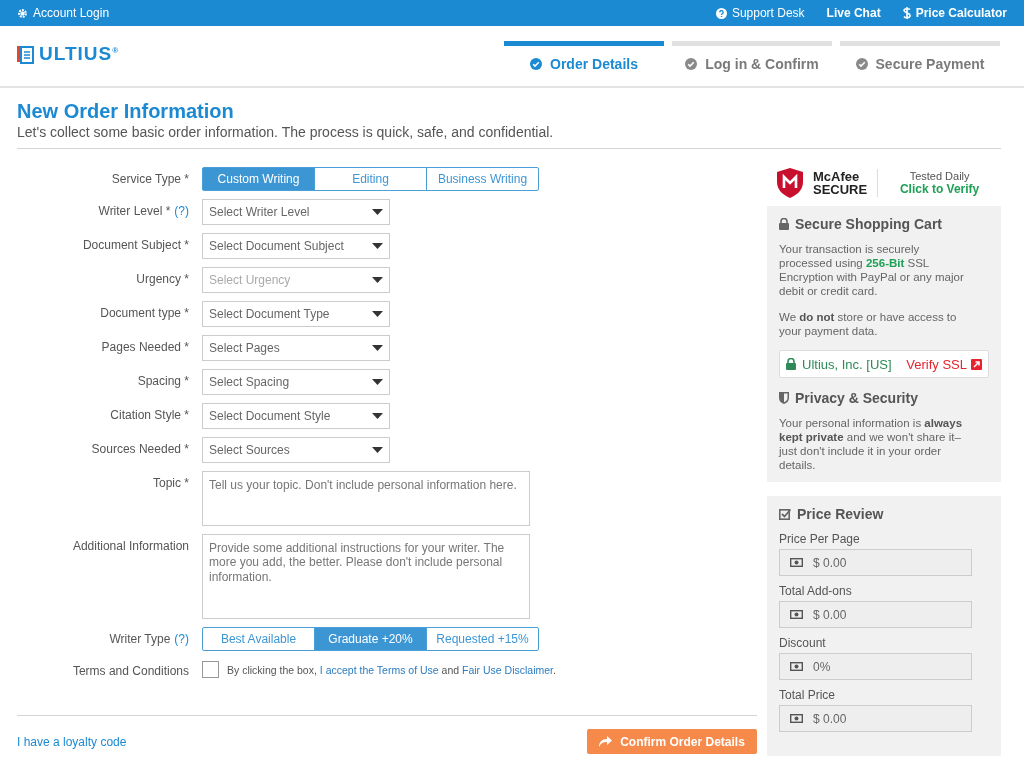 Image resolution: width=1024 pixels, height=779 pixels. Describe the element at coordinates (145, 347) in the screenshot. I see `field-label: Pages Needed *` at that location.